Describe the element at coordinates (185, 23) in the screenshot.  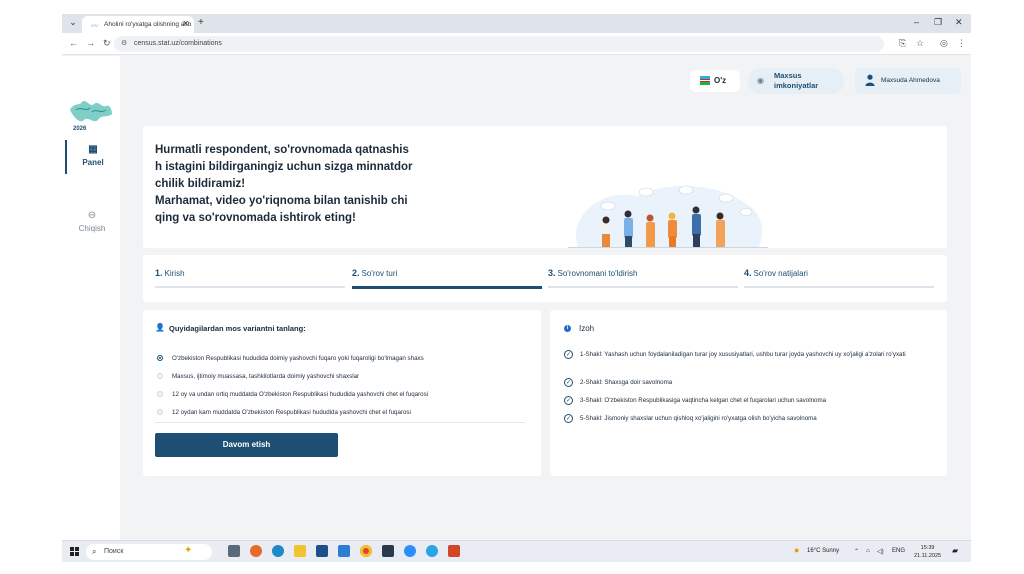
I see `close-tab-icon: ✕` at that location.